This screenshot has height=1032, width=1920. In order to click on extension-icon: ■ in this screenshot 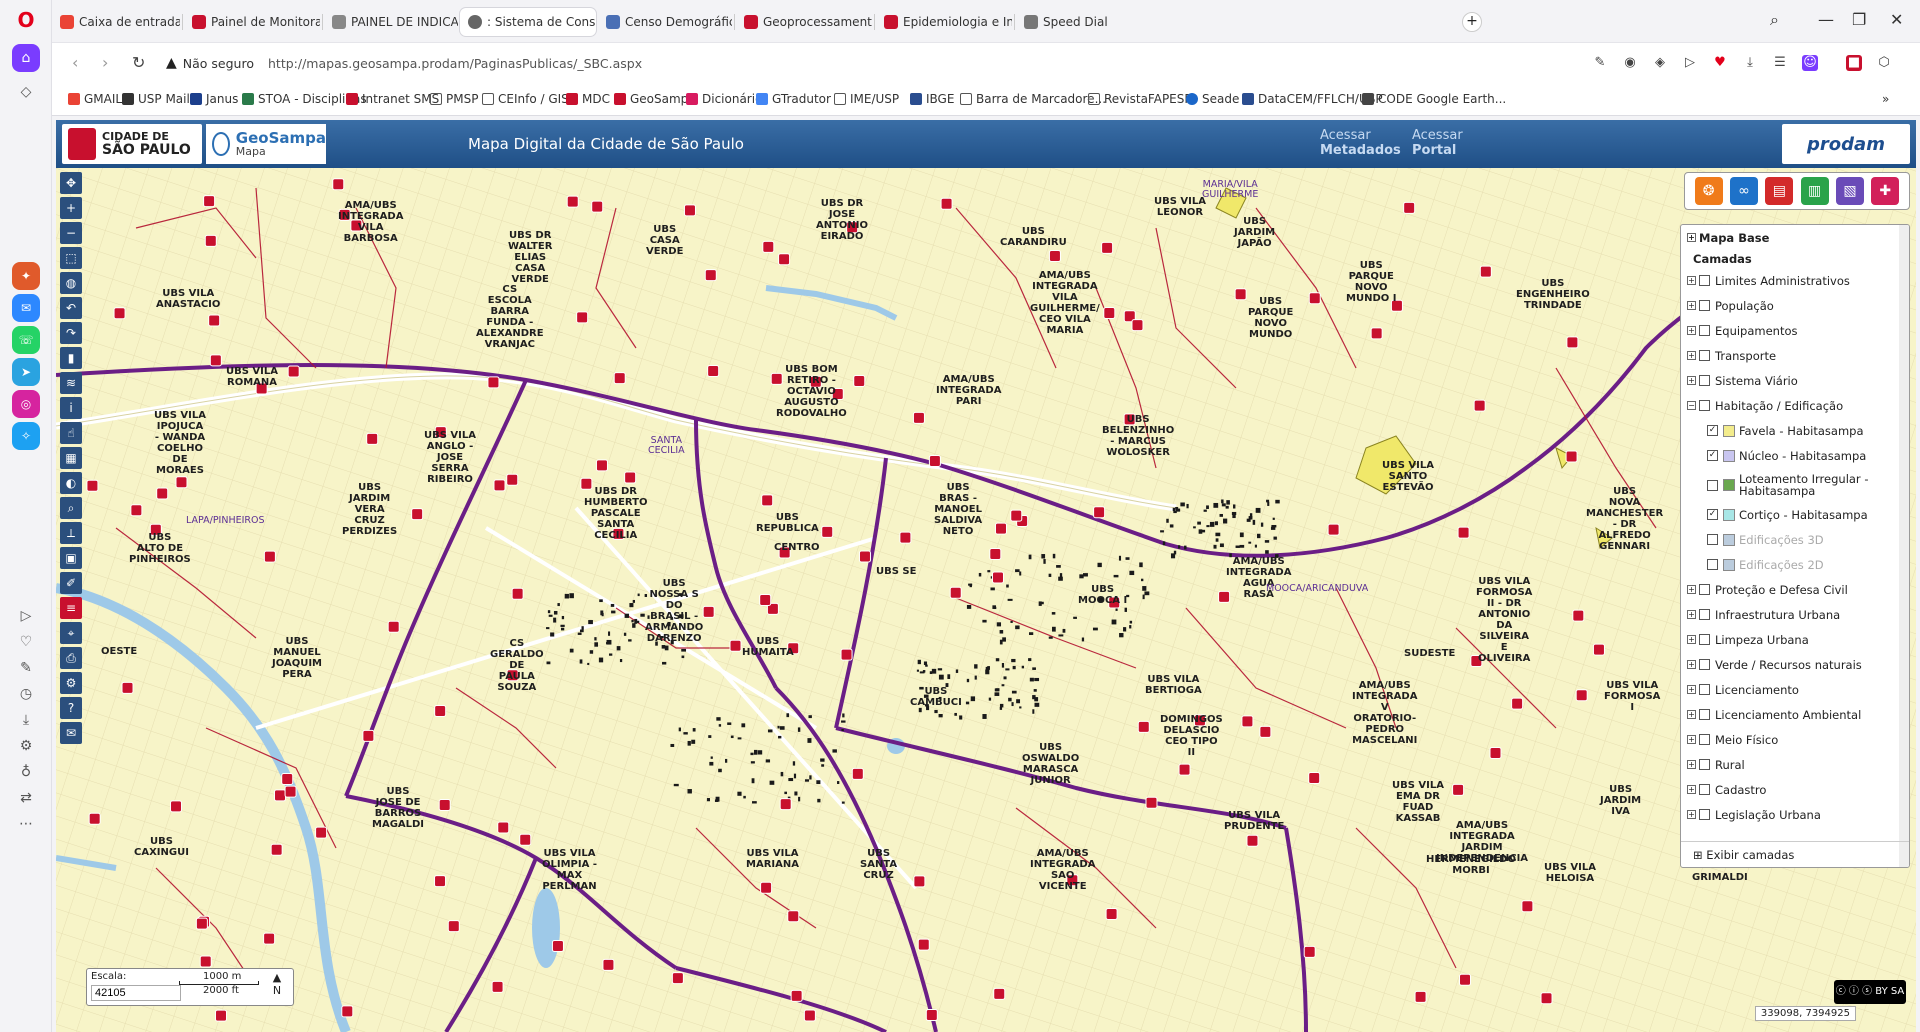, I will do `click(1854, 63)`.